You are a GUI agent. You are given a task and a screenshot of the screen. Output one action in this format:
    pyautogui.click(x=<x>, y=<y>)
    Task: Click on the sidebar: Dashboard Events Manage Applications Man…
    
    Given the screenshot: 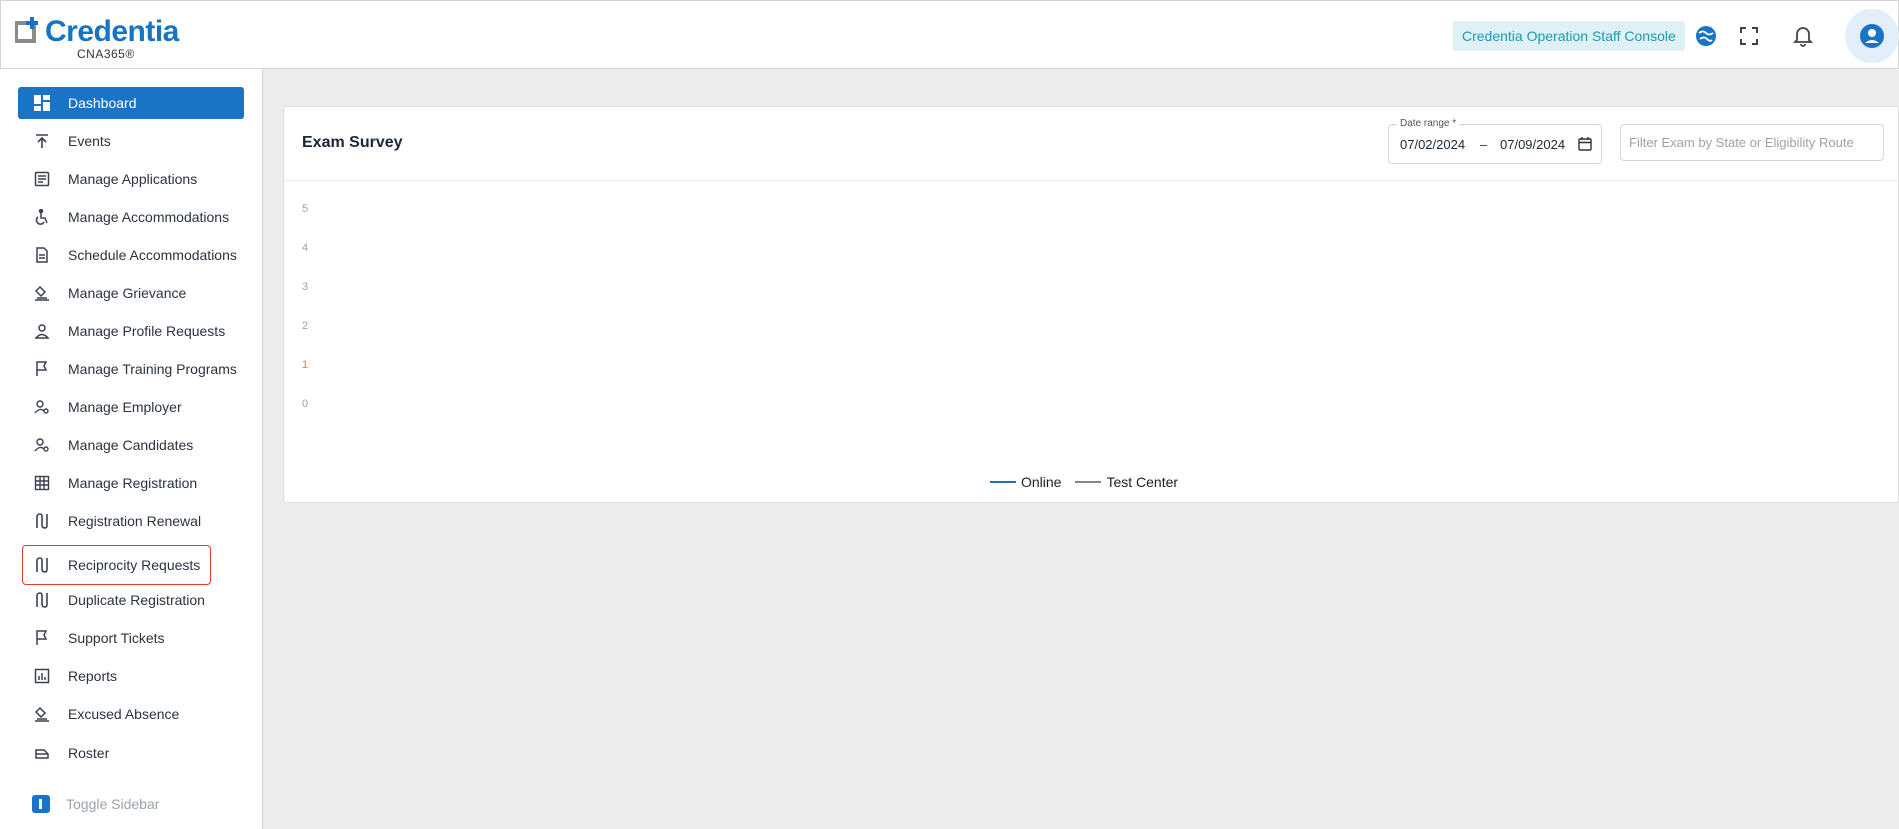 What is the action you would take?
    pyautogui.click(x=131, y=449)
    